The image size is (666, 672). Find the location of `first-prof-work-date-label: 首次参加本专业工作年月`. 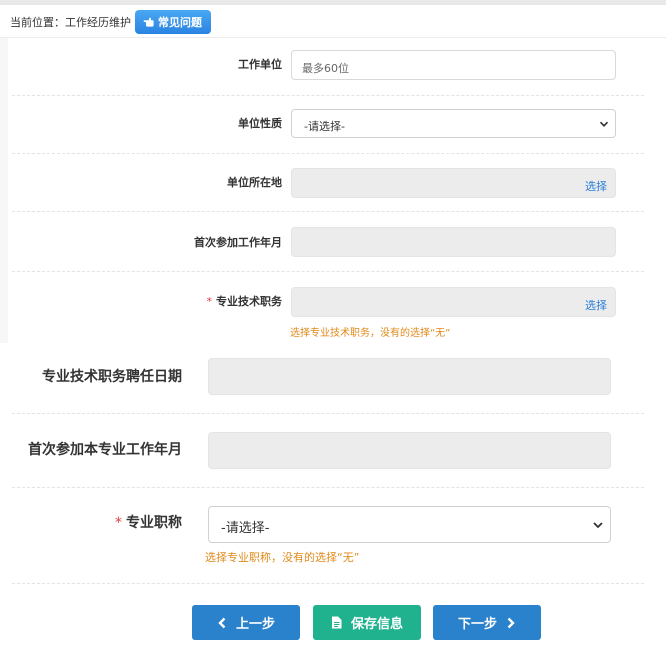

first-prof-work-date-label: 首次参加本专业工作年月 is located at coordinates (105, 450).